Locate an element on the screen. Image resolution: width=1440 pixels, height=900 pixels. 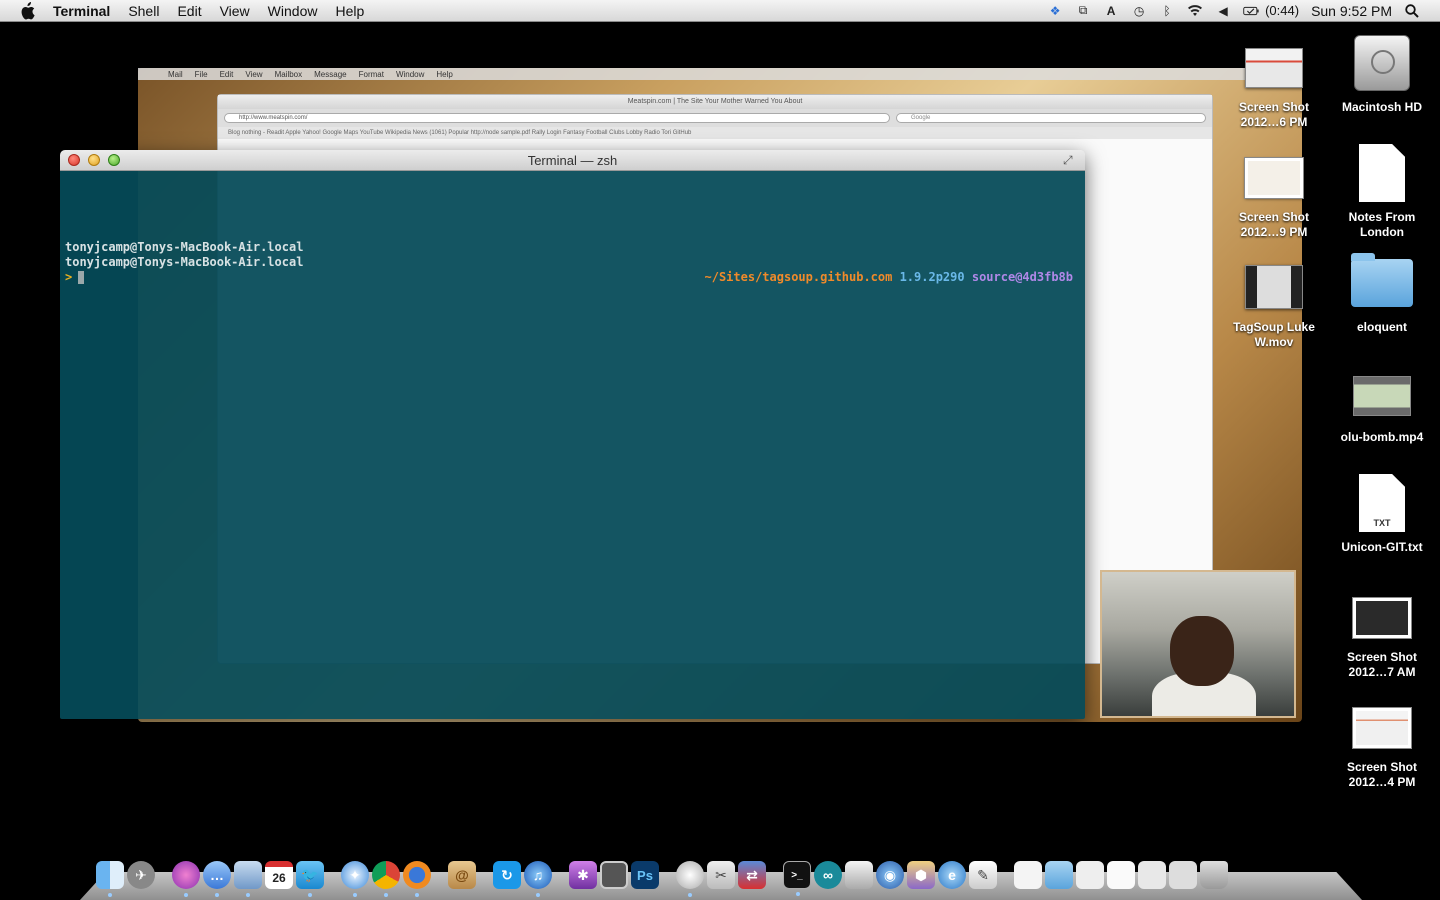
desktop-icon-screenshot: Screen Shot 2012…6 PM is located at coordinates (1274, 85).